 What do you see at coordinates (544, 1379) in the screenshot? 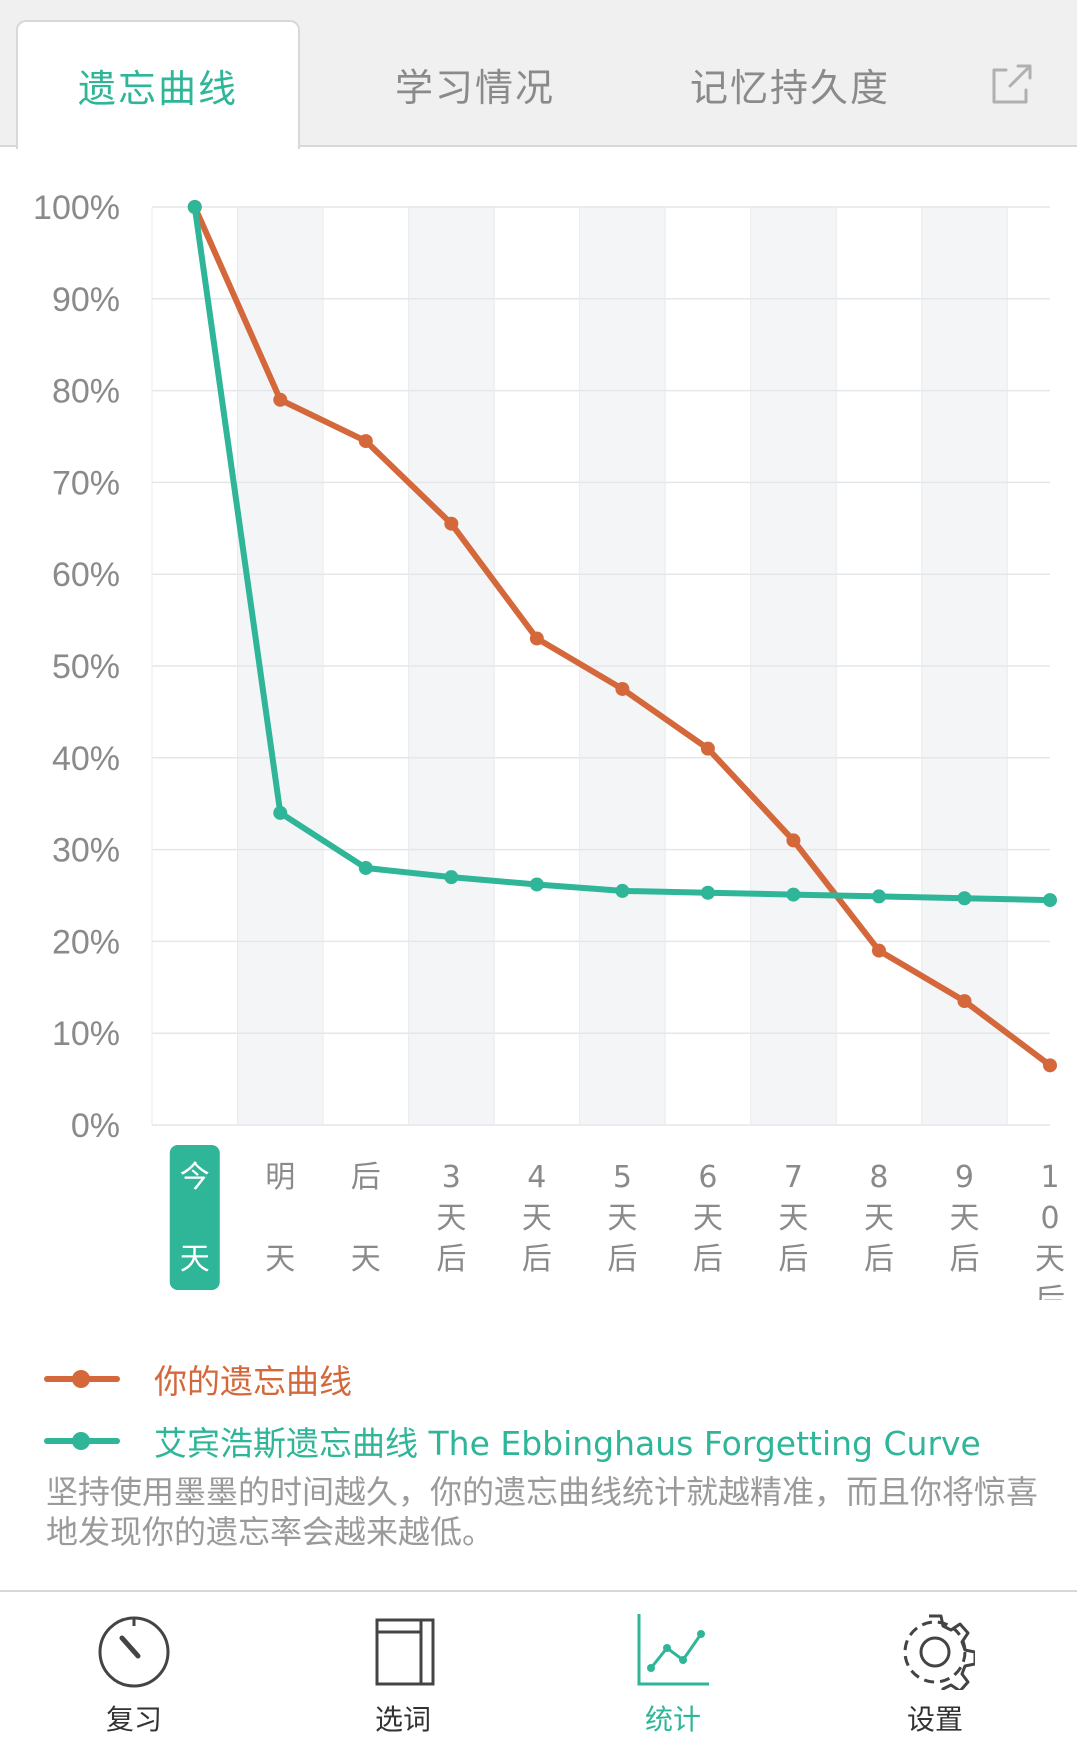
I see `legend-item-user-curve: 你的遗忘曲线` at bounding box center [544, 1379].